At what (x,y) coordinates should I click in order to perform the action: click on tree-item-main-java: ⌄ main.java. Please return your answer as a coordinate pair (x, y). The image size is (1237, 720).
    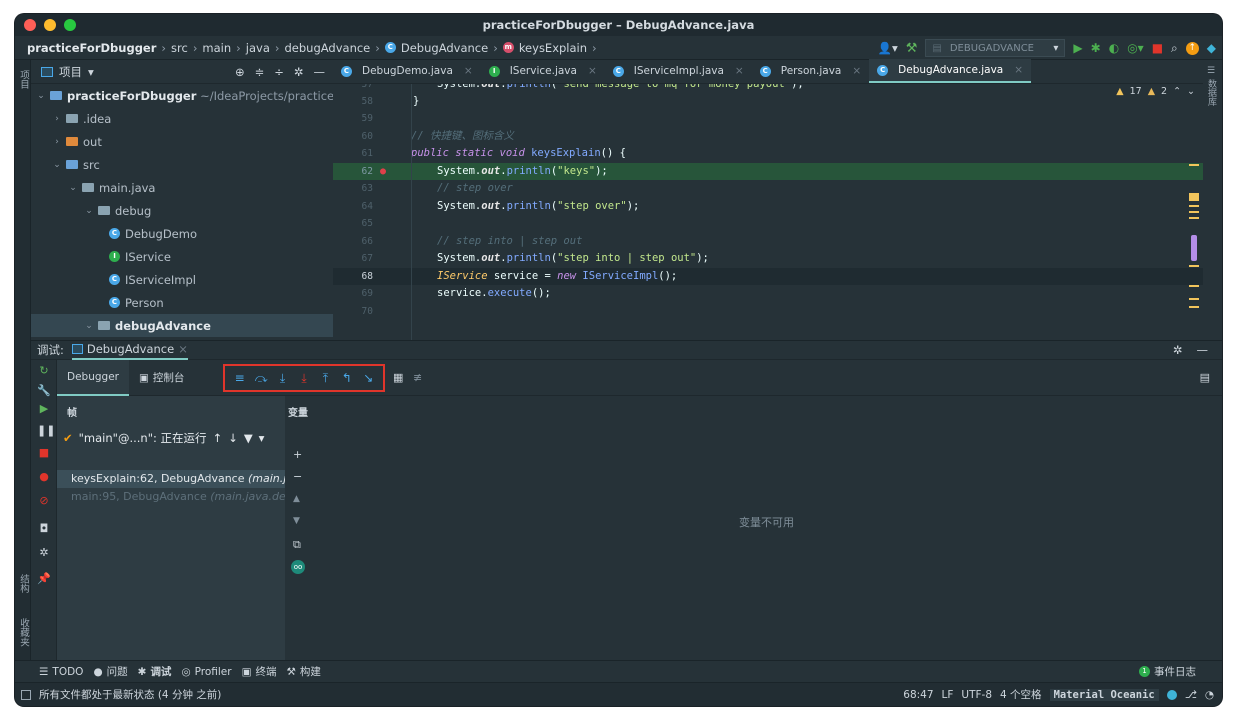
    Looking at the image, I should click on (111, 187).